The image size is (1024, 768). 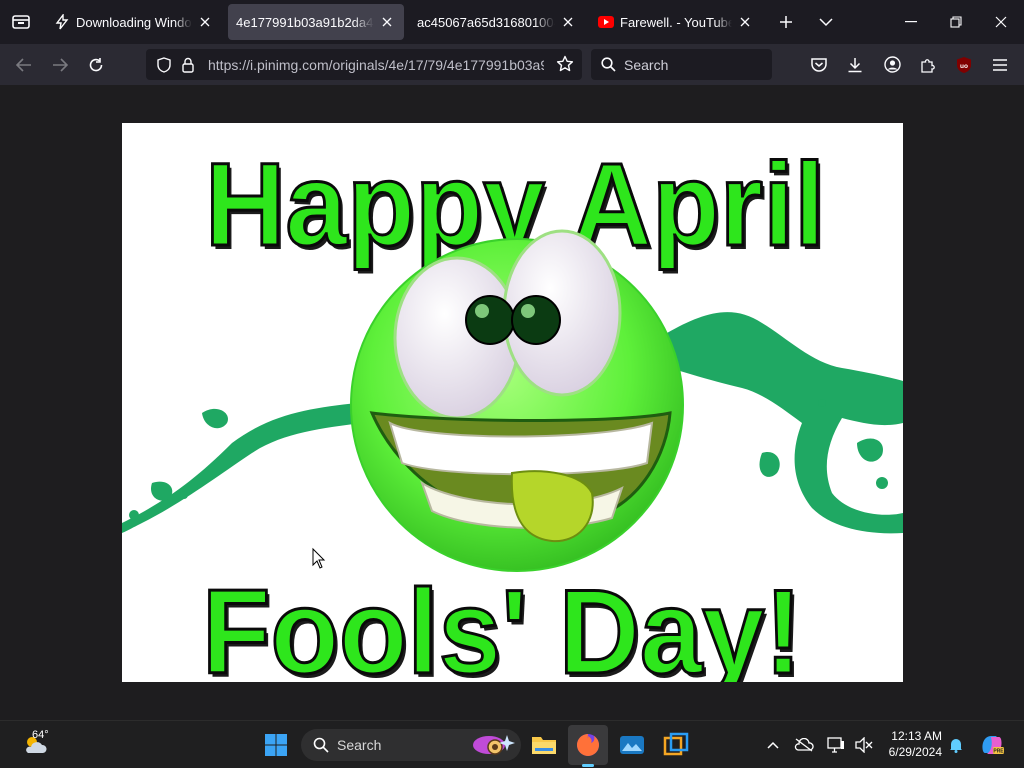 I want to click on plus-icon, so click(x=786, y=22).